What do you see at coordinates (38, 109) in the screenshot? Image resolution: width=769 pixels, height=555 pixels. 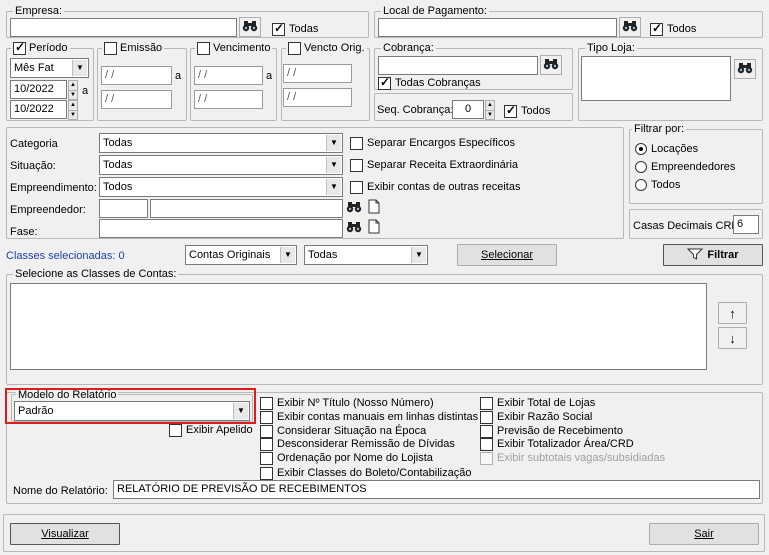 I see `periodo-date-to: 10/2022` at bounding box center [38, 109].